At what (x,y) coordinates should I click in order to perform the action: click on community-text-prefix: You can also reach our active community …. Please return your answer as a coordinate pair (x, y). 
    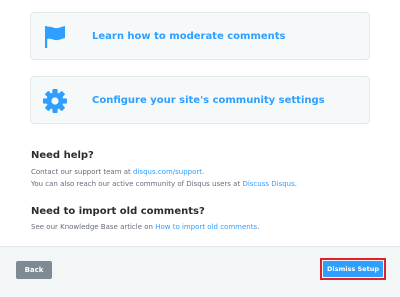
    Looking at the image, I should click on (137, 184).